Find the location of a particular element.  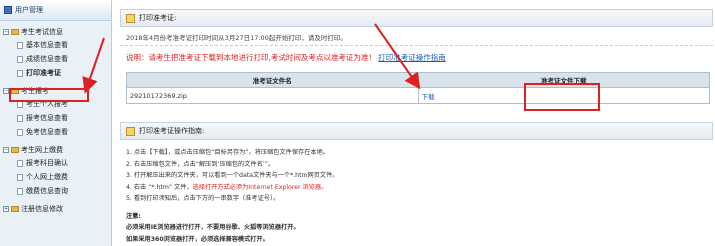

print-time-info: 2018年4月份考准考证打印时间从3月27日17:00起开始打印，请及时打印。 is located at coordinates (416, 38).